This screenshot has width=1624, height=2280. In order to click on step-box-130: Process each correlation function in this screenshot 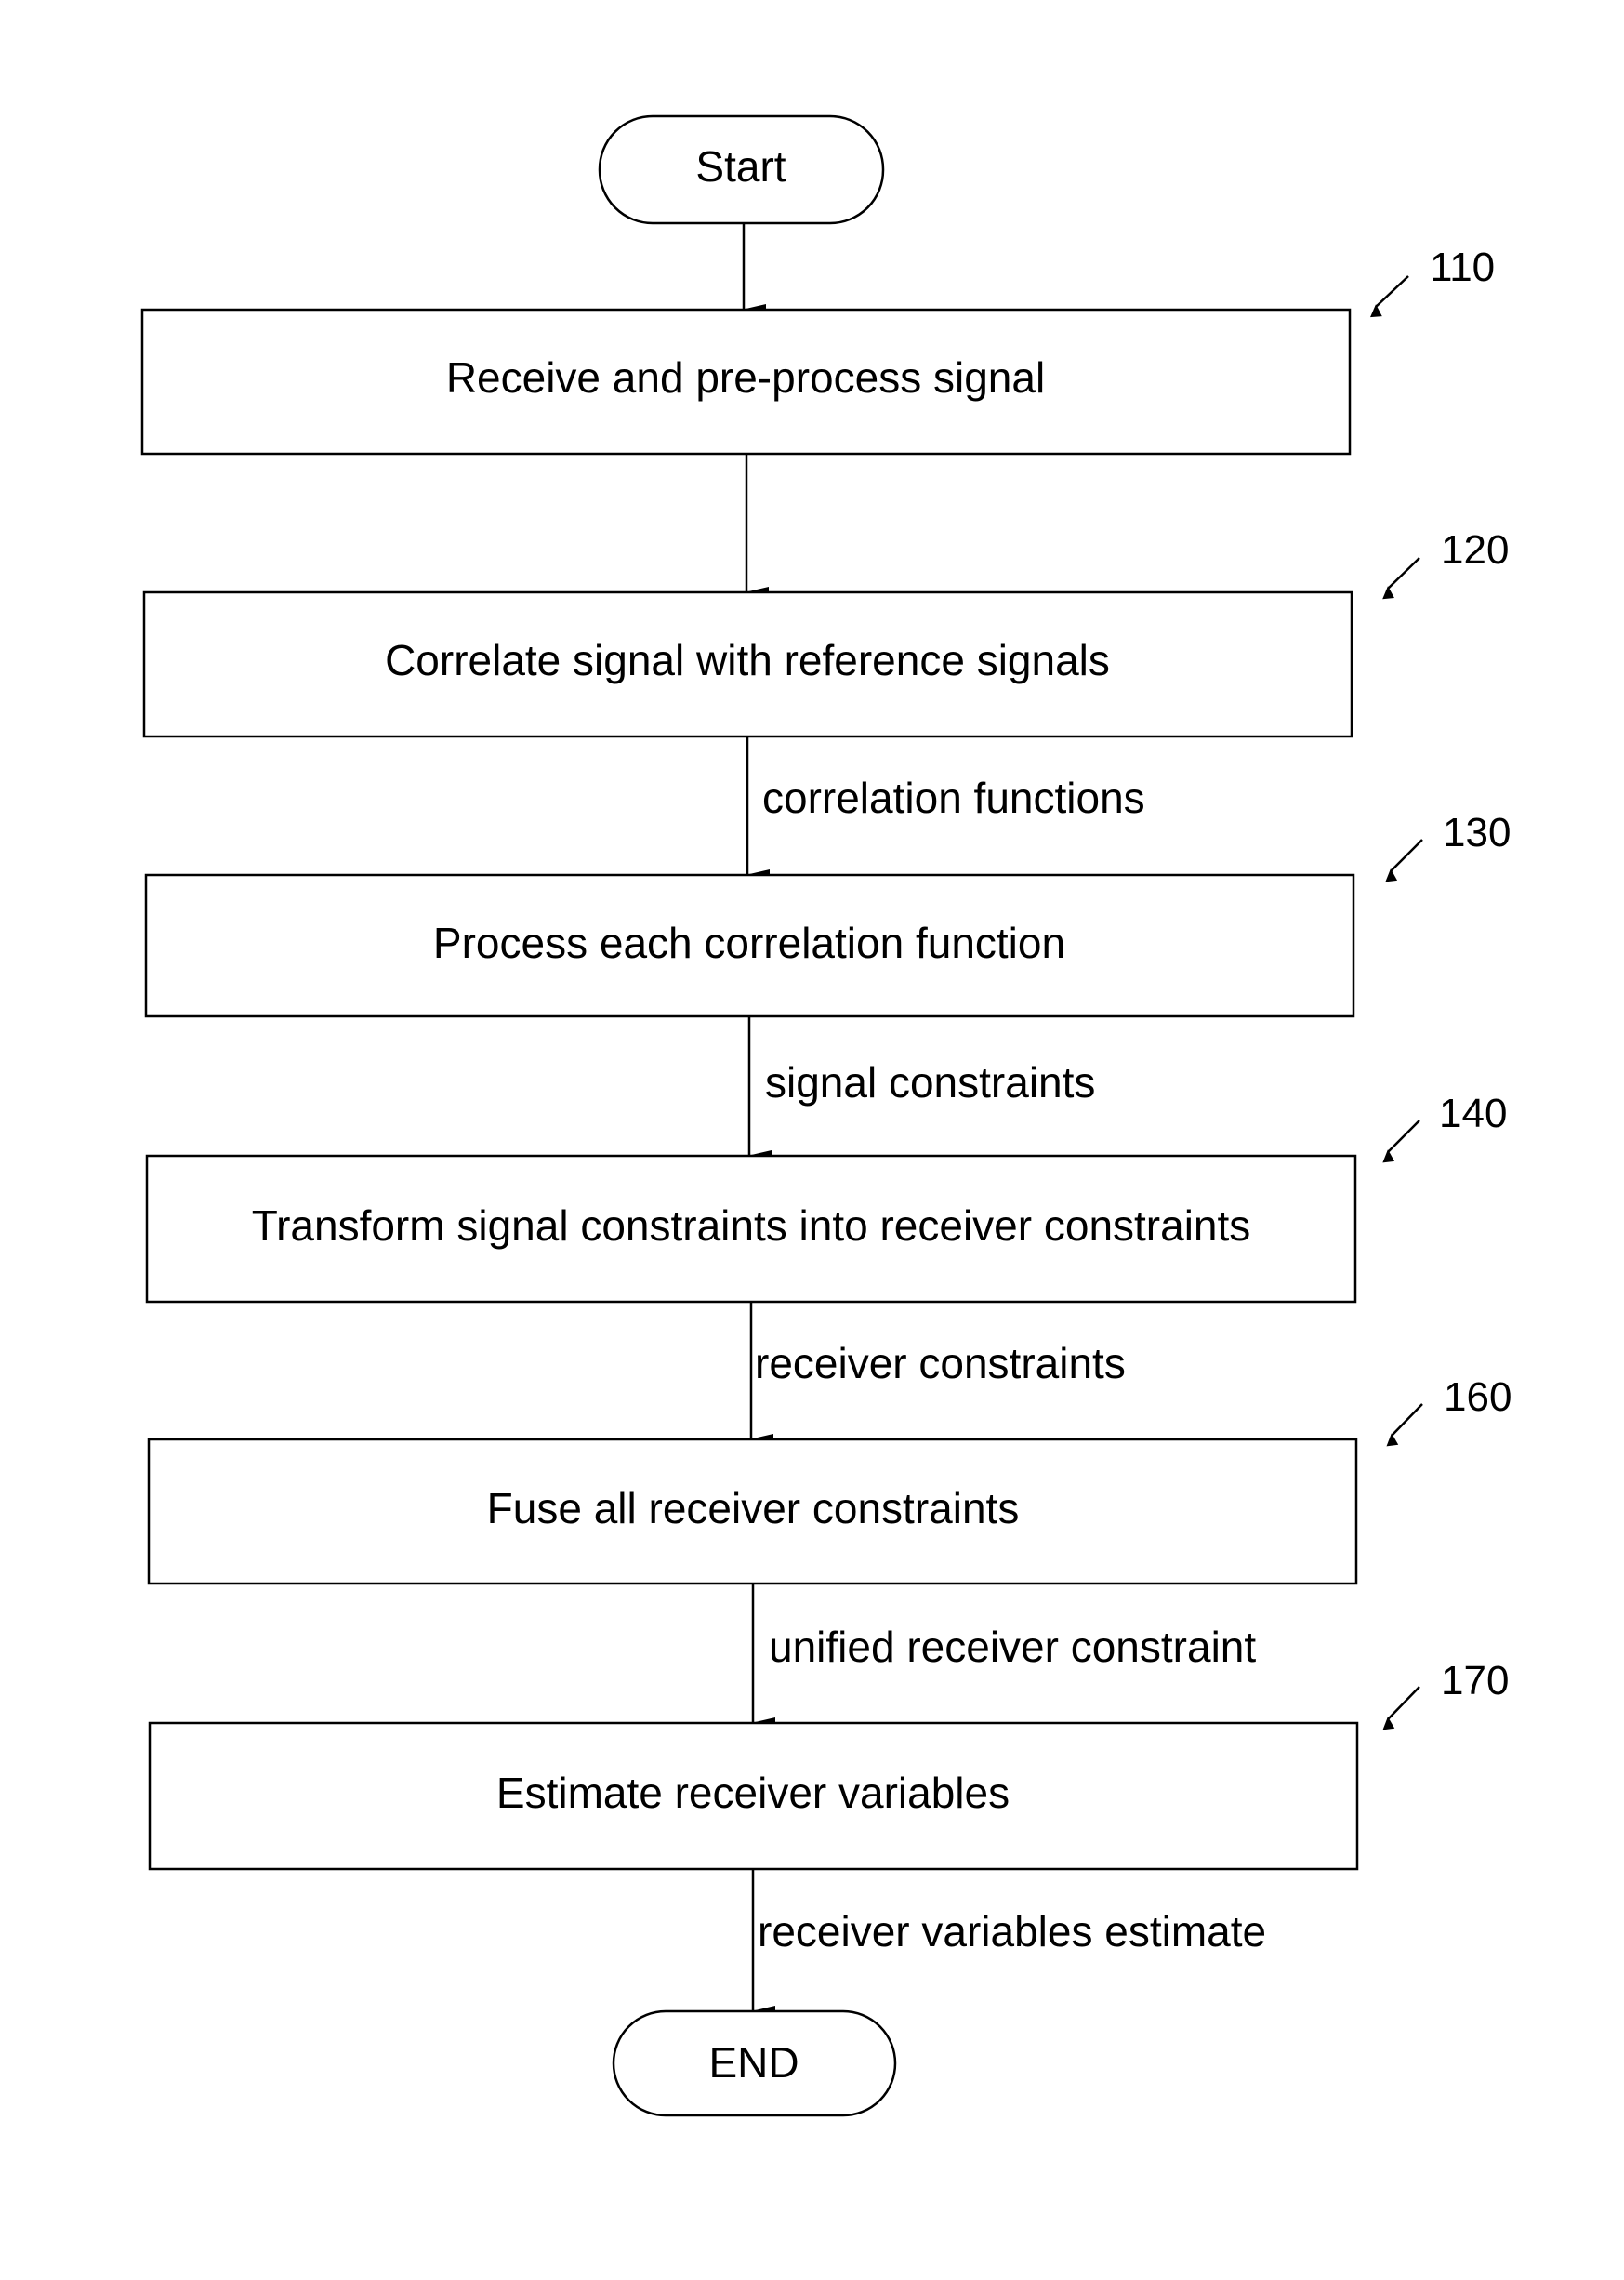, I will do `click(749, 945)`.